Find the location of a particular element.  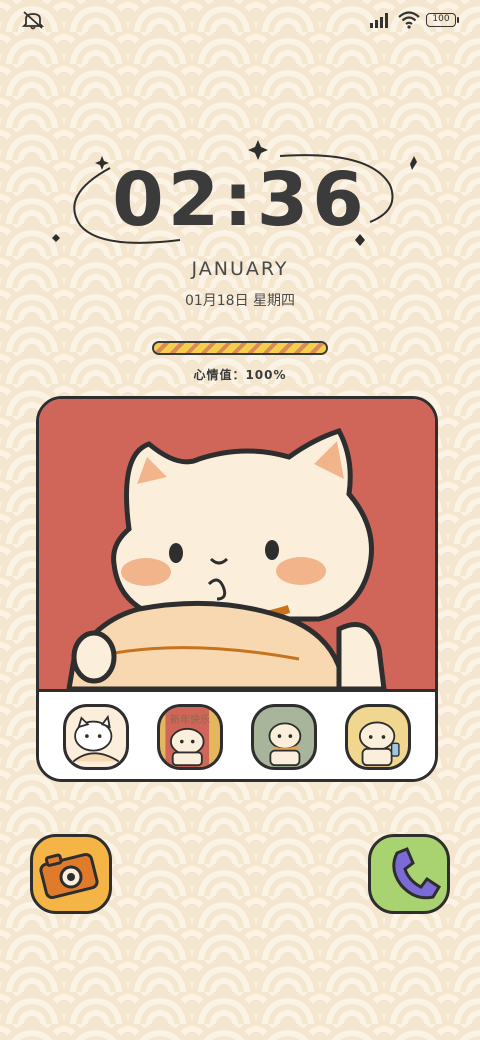

phone-shortcut-button is located at coordinates (409, 874).